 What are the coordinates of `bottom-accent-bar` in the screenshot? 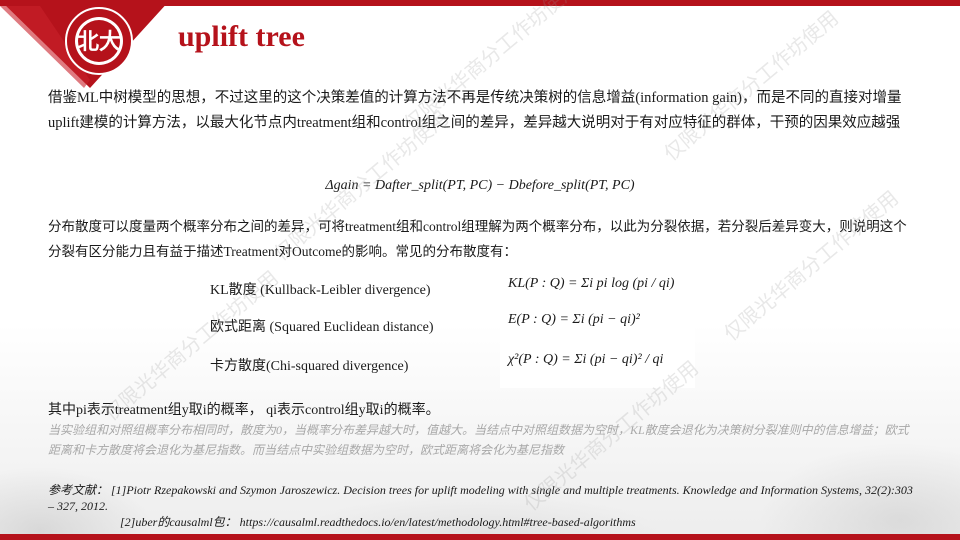 It's located at (480, 537).